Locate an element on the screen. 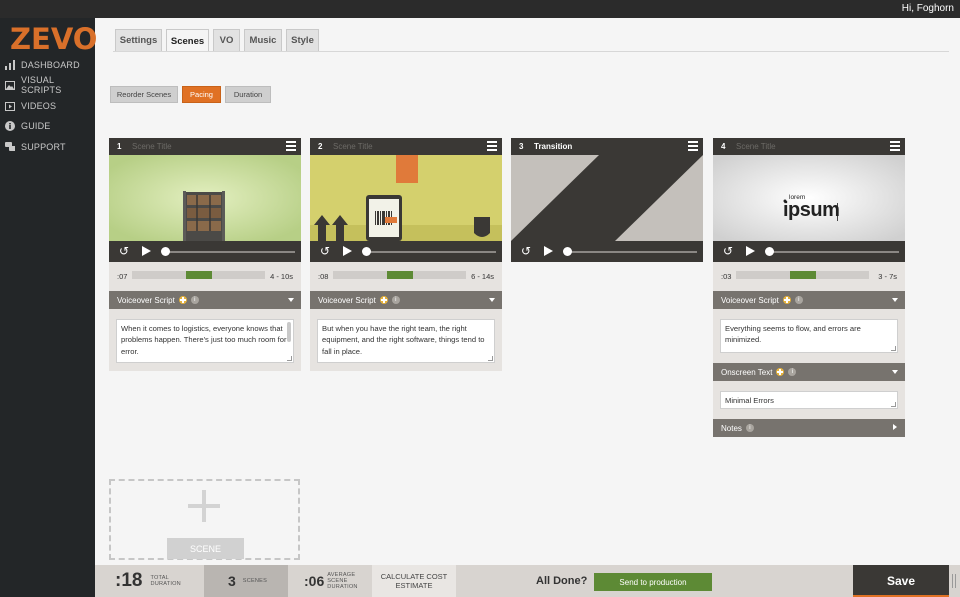 This screenshot has height=597, width=960. scene-number: 4 is located at coordinates (723, 146).